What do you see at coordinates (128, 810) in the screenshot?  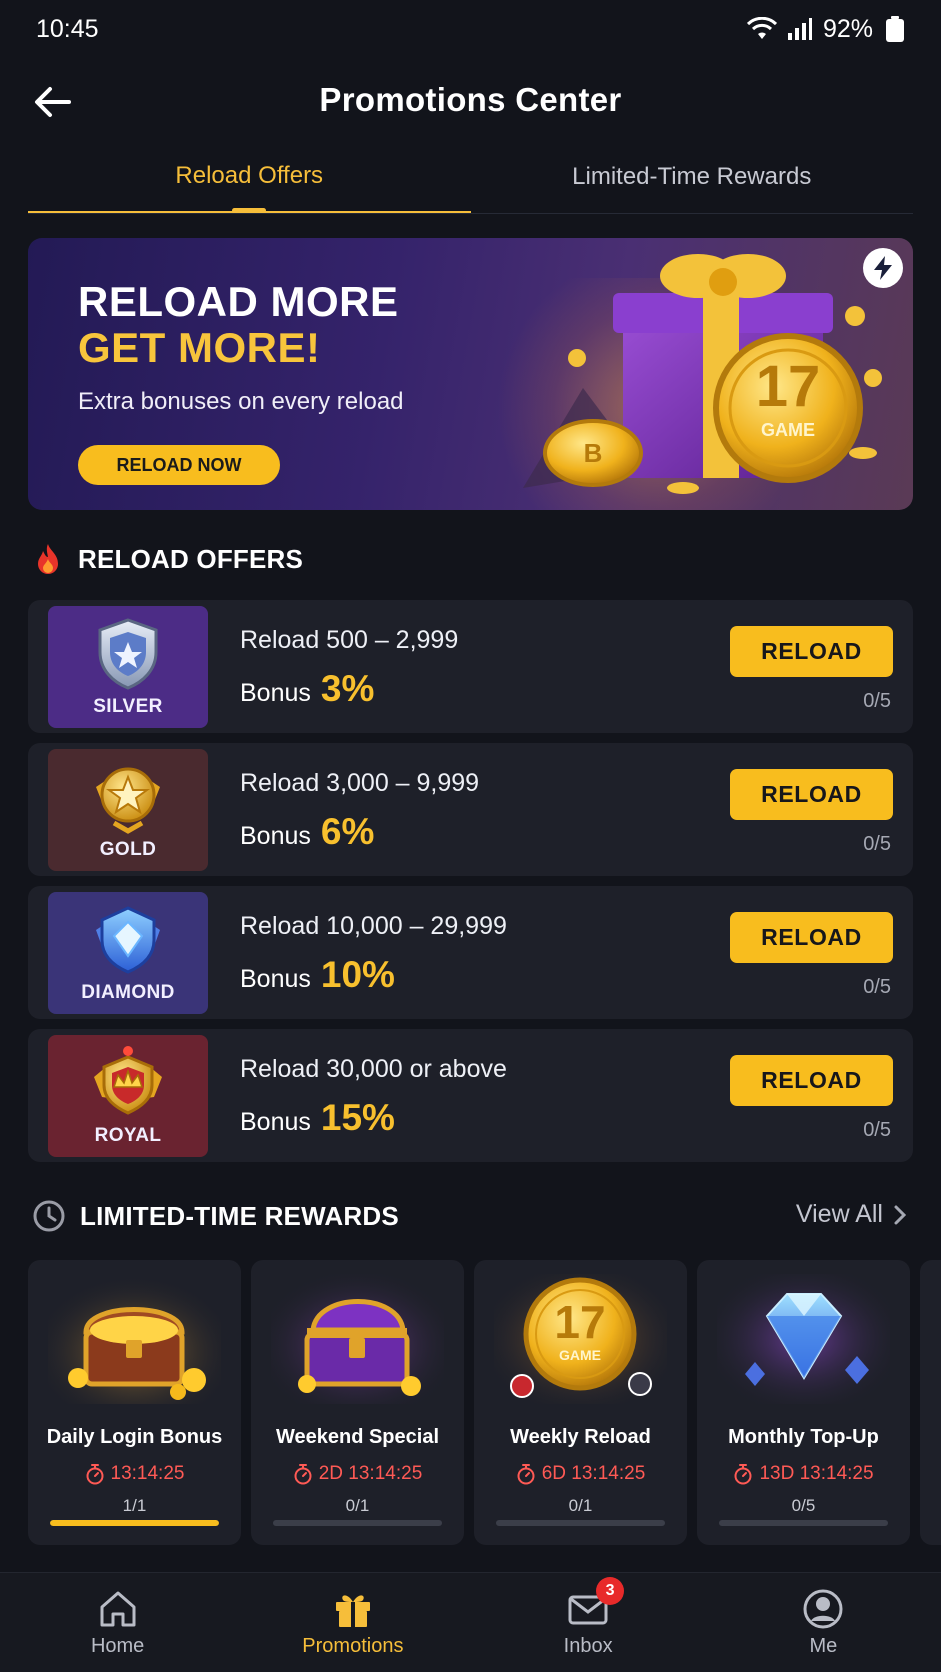 I see `tier-badge: GOLD` at bounding box center [128, 810].